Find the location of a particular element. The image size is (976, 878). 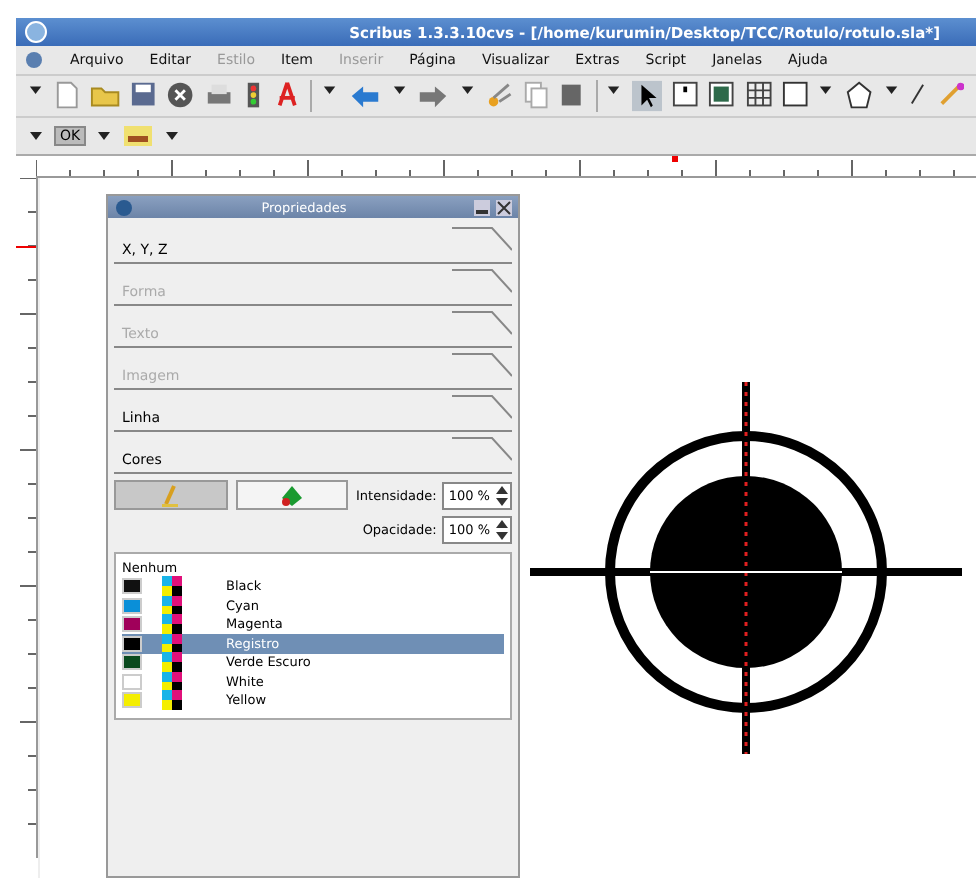

polygon-icon is located at coordinates (858, 96).